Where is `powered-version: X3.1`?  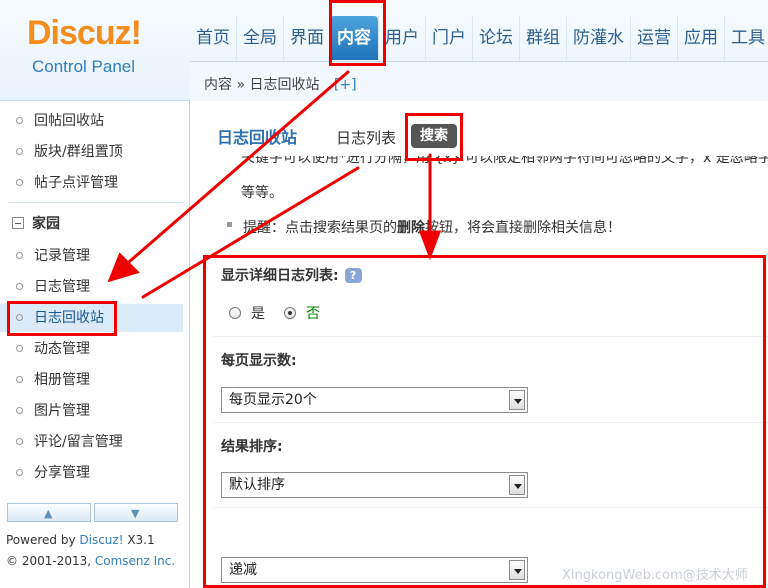 powered-version: X3.1 is located at coordinates (139, 540).